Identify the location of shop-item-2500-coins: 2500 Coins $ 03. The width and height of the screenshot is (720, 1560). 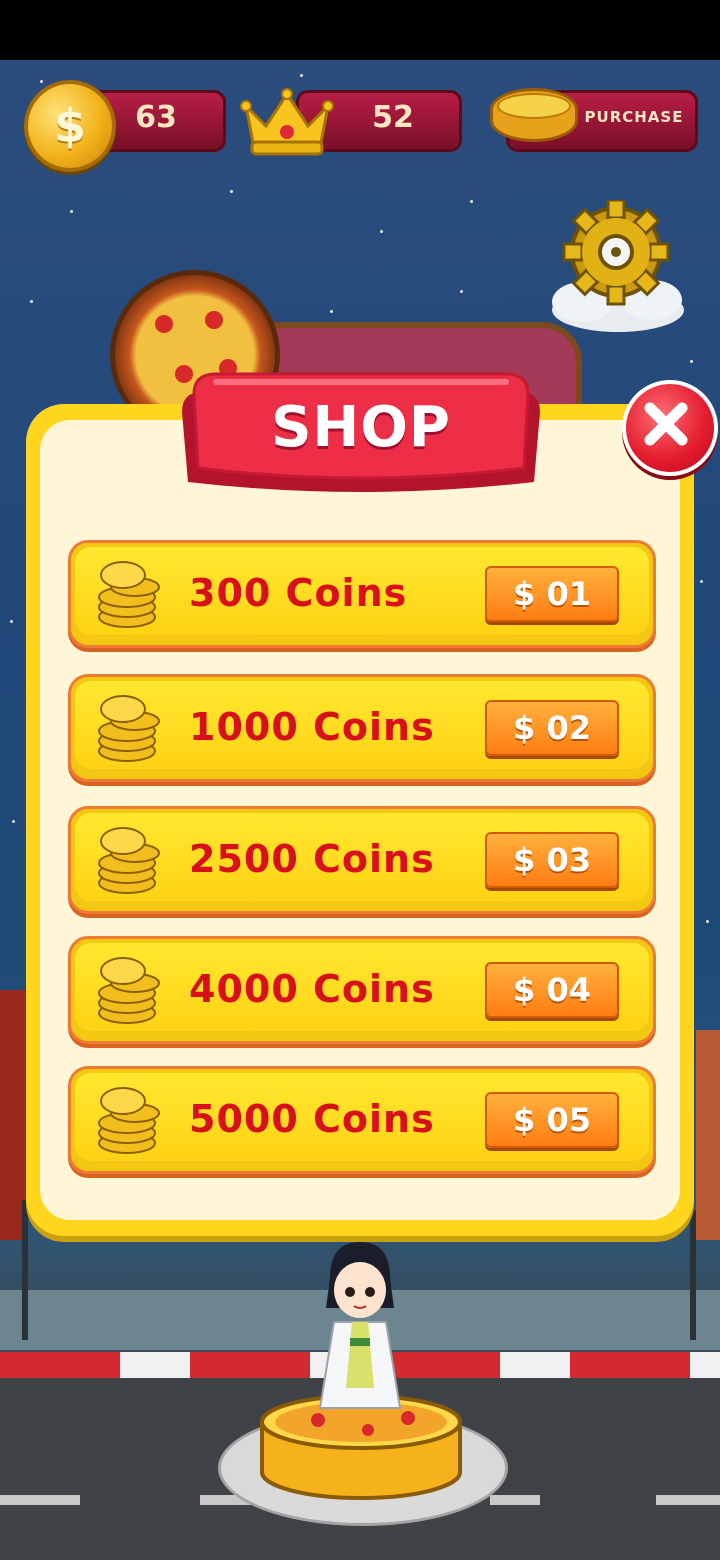
(362, 860).